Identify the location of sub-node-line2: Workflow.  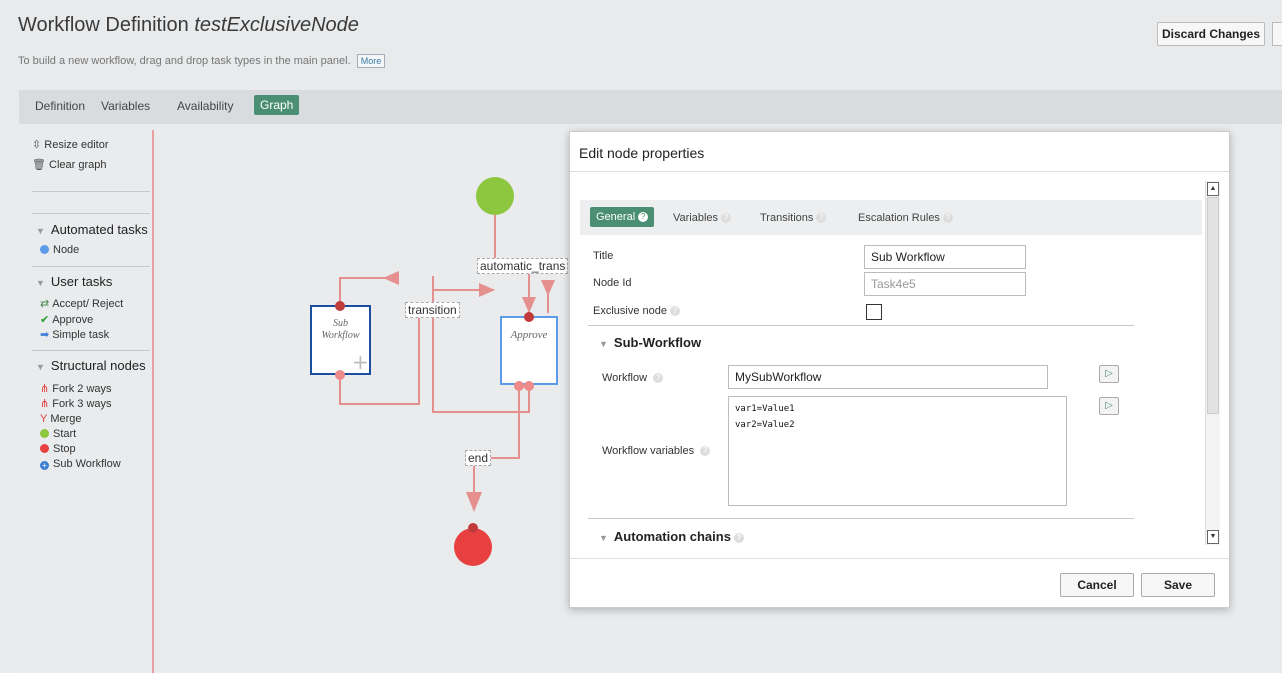
(340, 335).